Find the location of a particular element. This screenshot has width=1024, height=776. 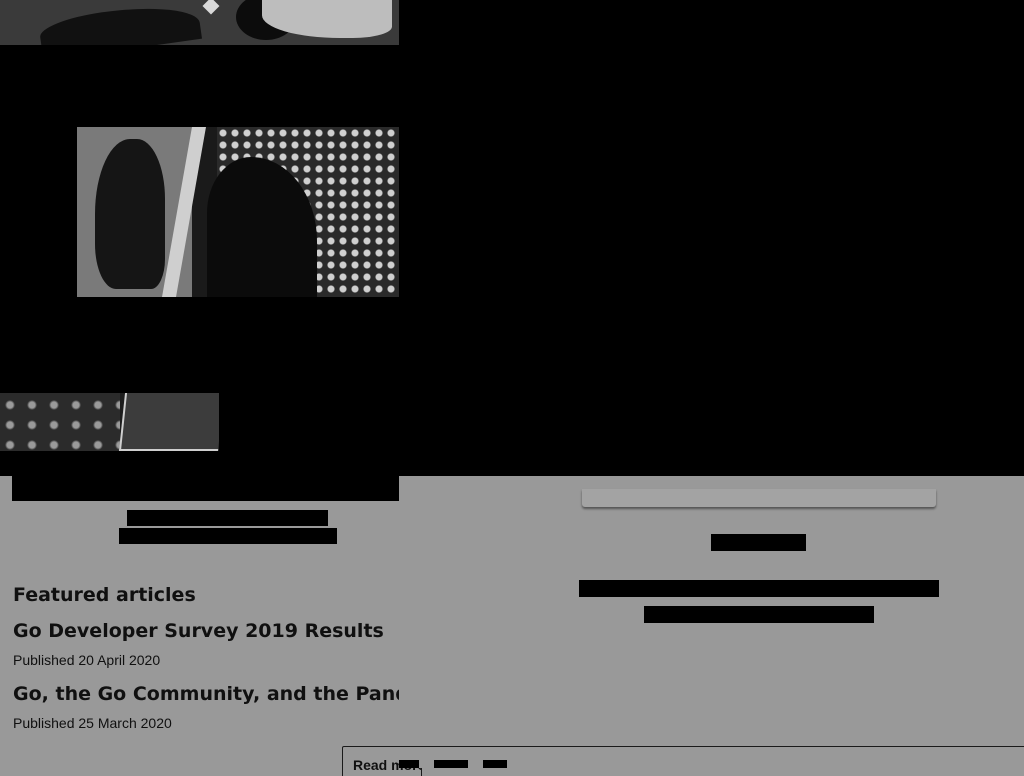

article-title-link: Go Developer Survey 2019 Results is located at coordinates (206, 631).